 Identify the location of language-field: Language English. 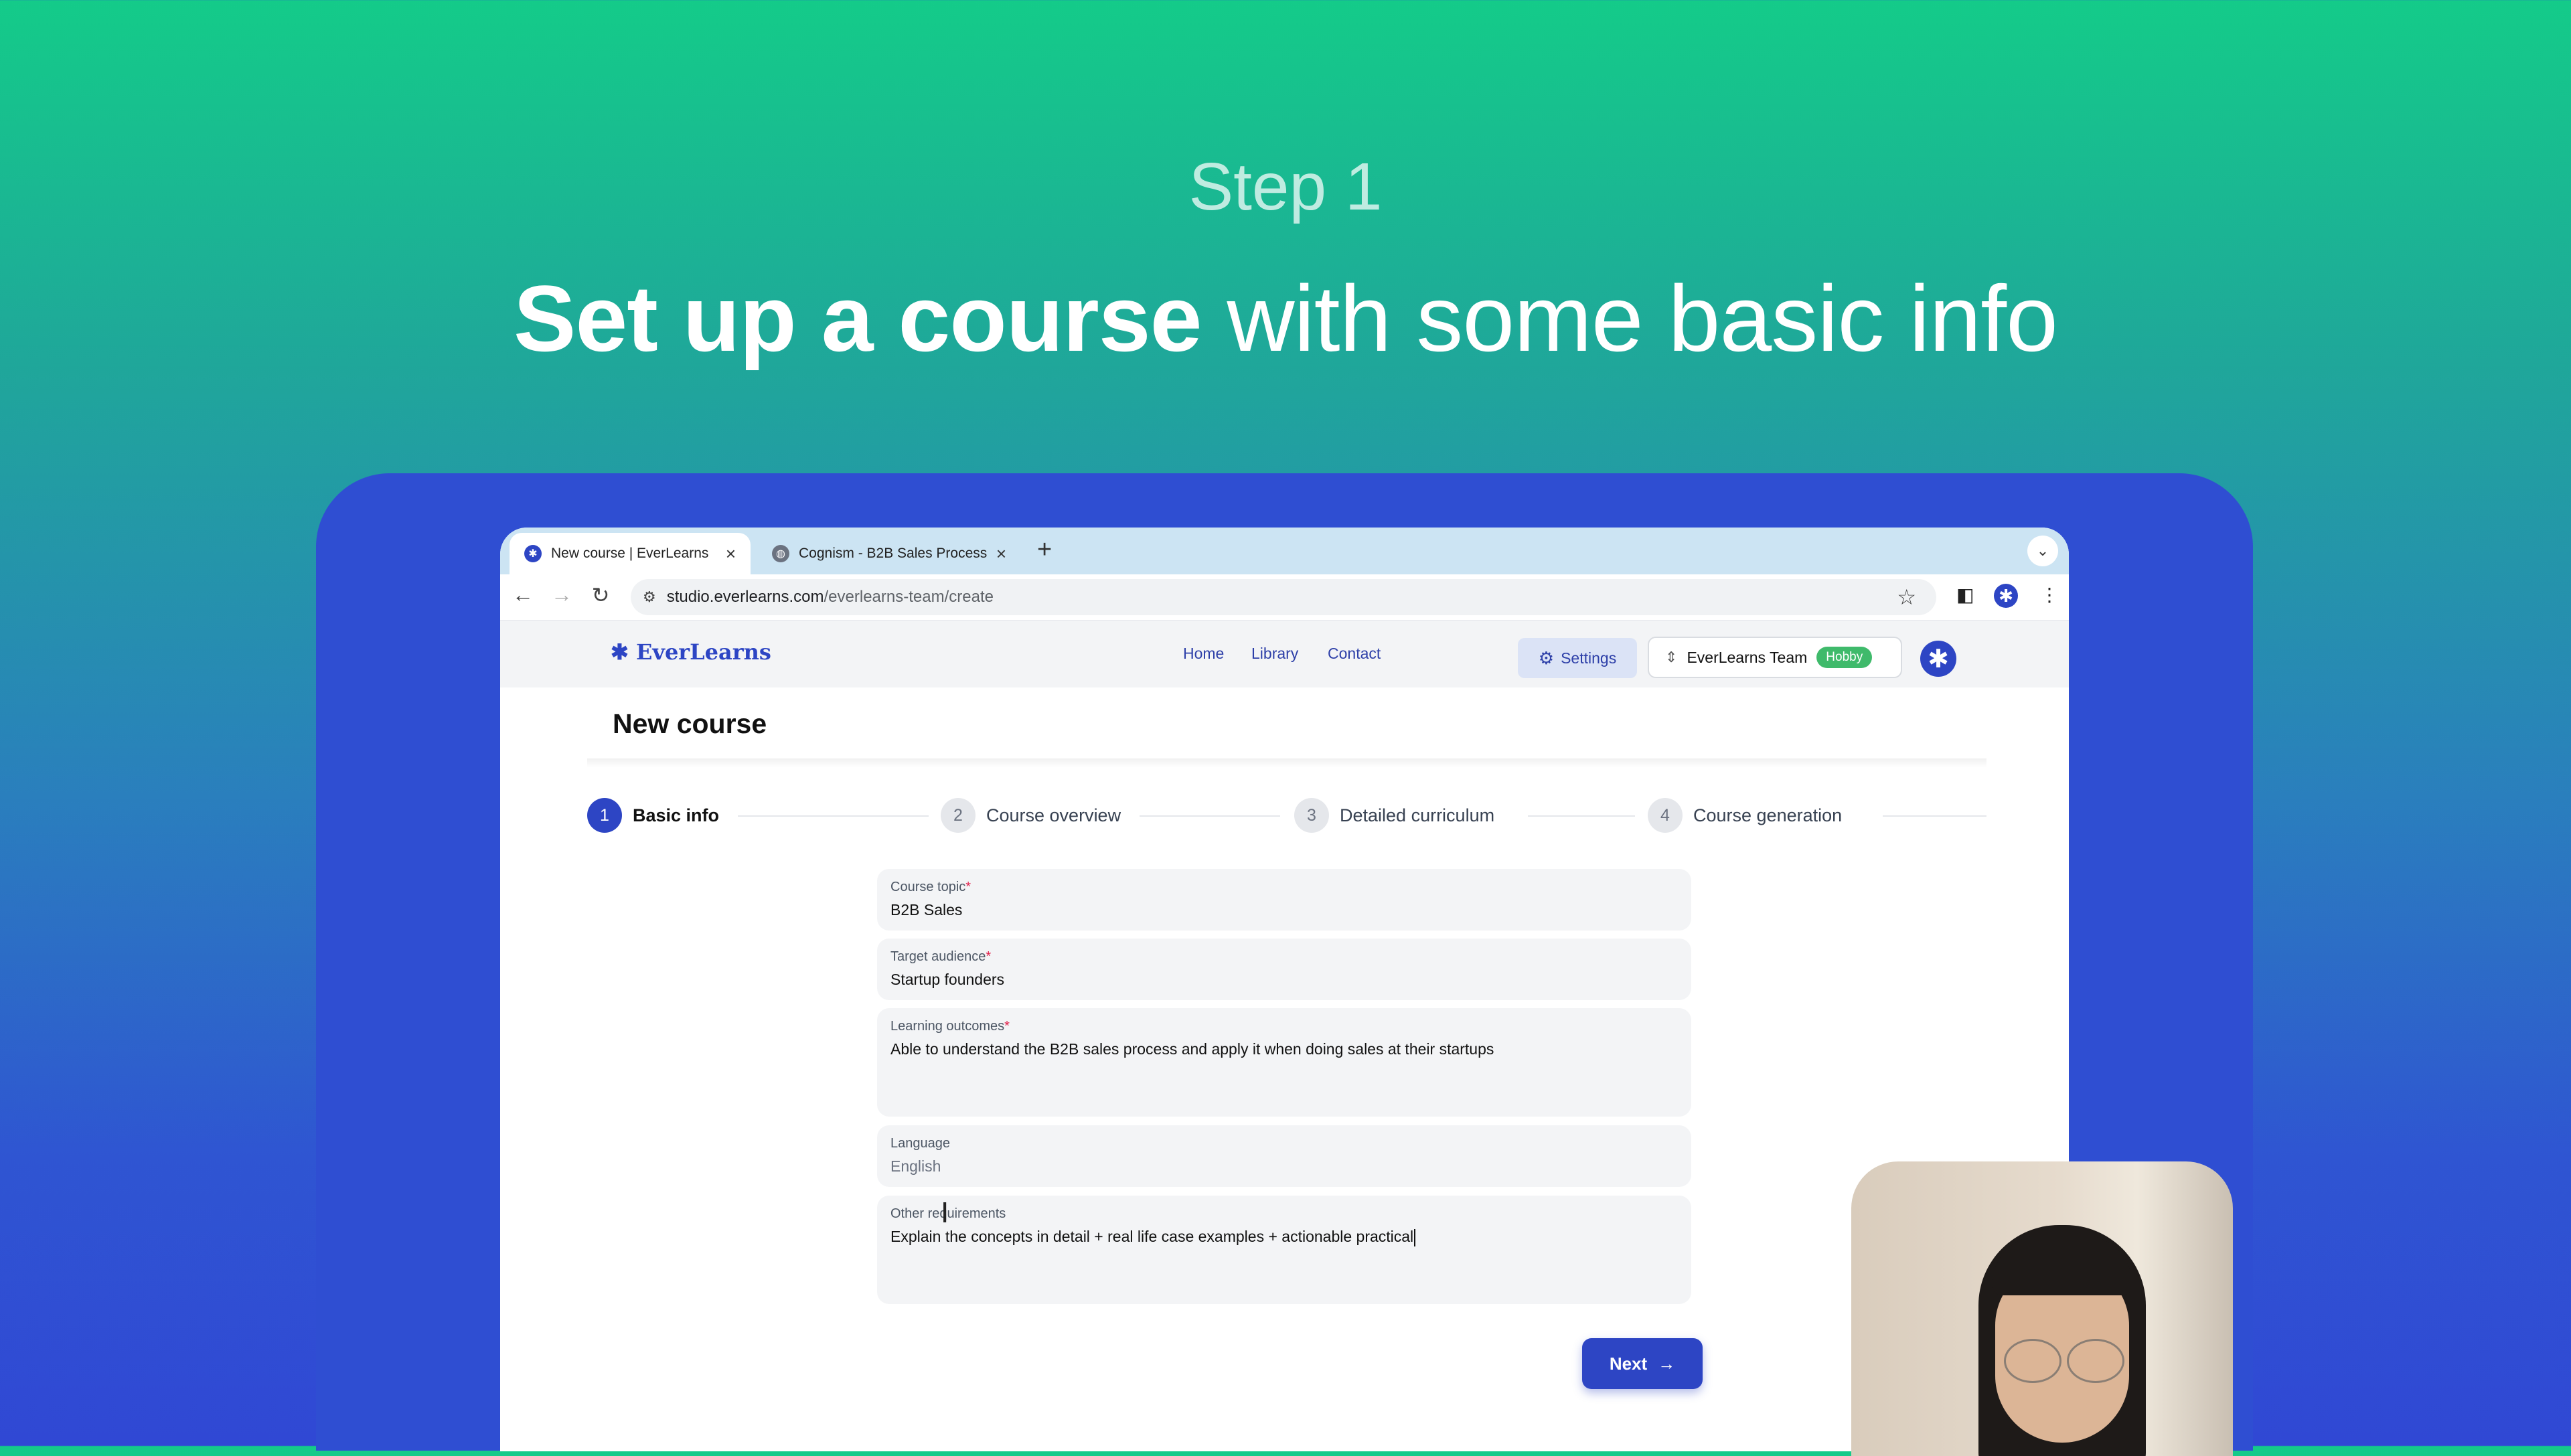
(1284, 1156).